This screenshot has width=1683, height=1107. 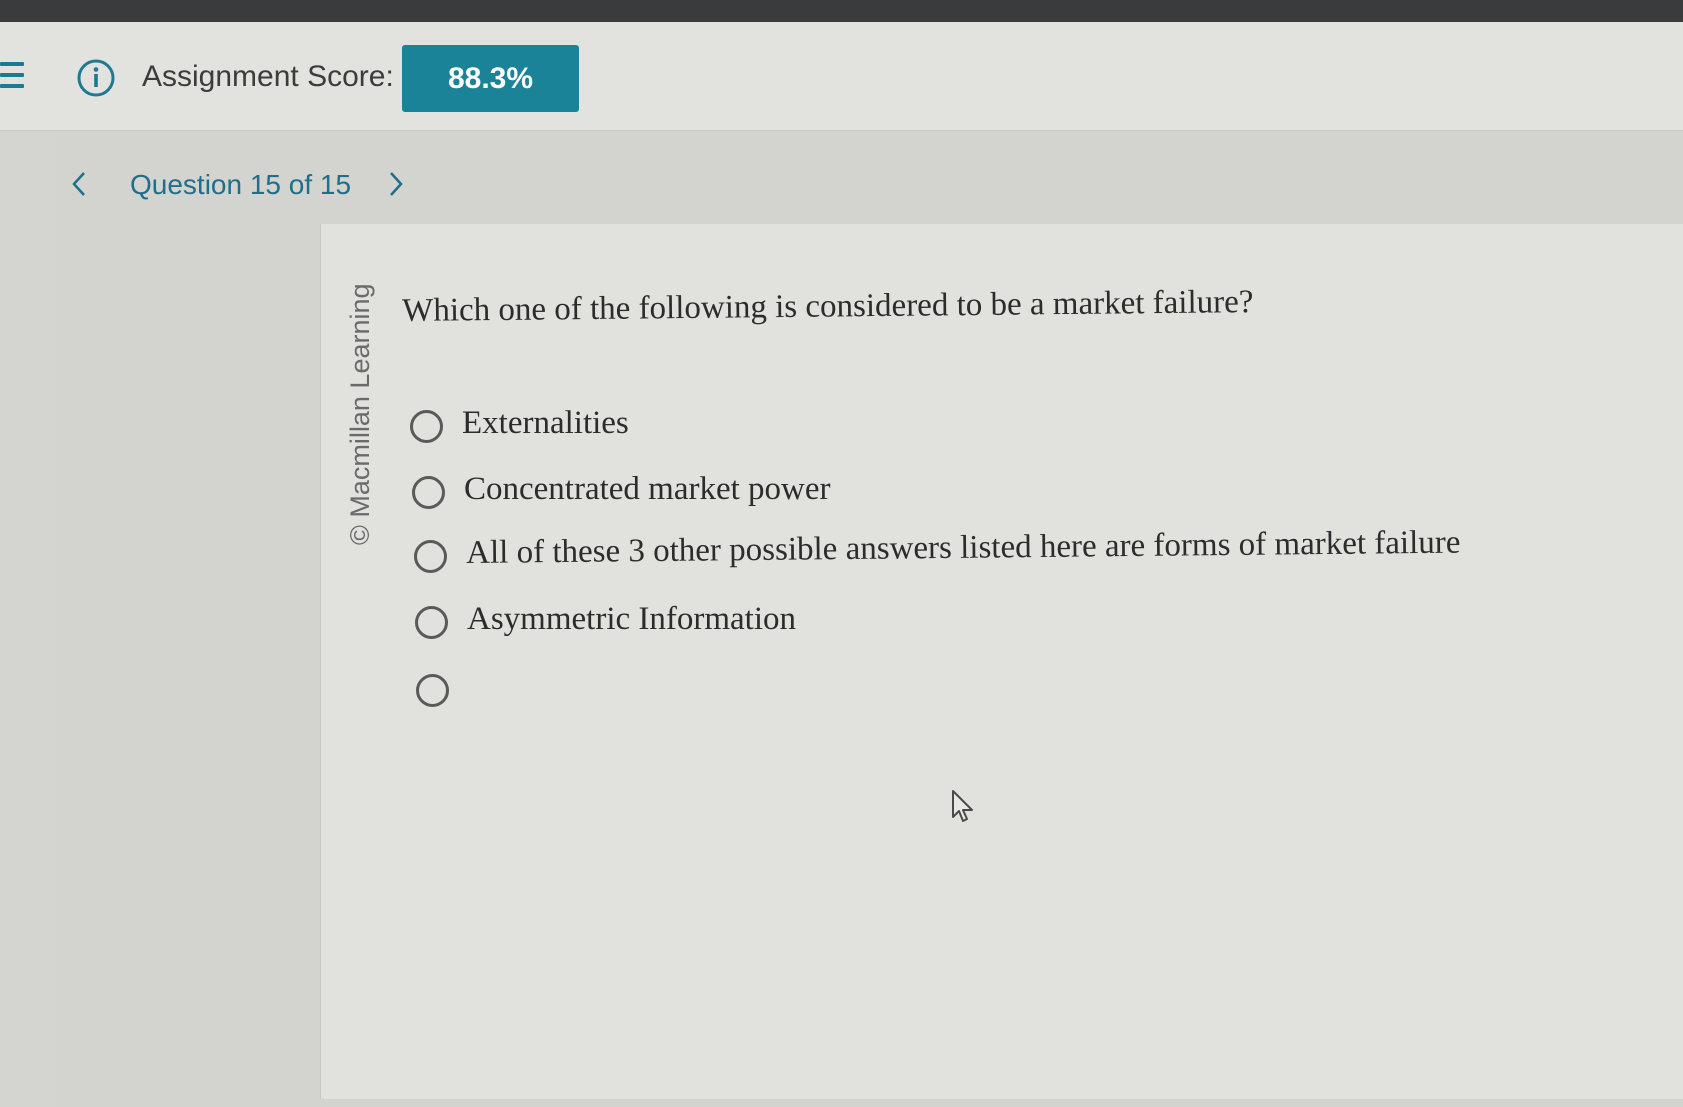 What do you see at coordinates (545, 423) in the screenshot?
I see `answer-option-label: Externalities` at bounding box center [545, 423].